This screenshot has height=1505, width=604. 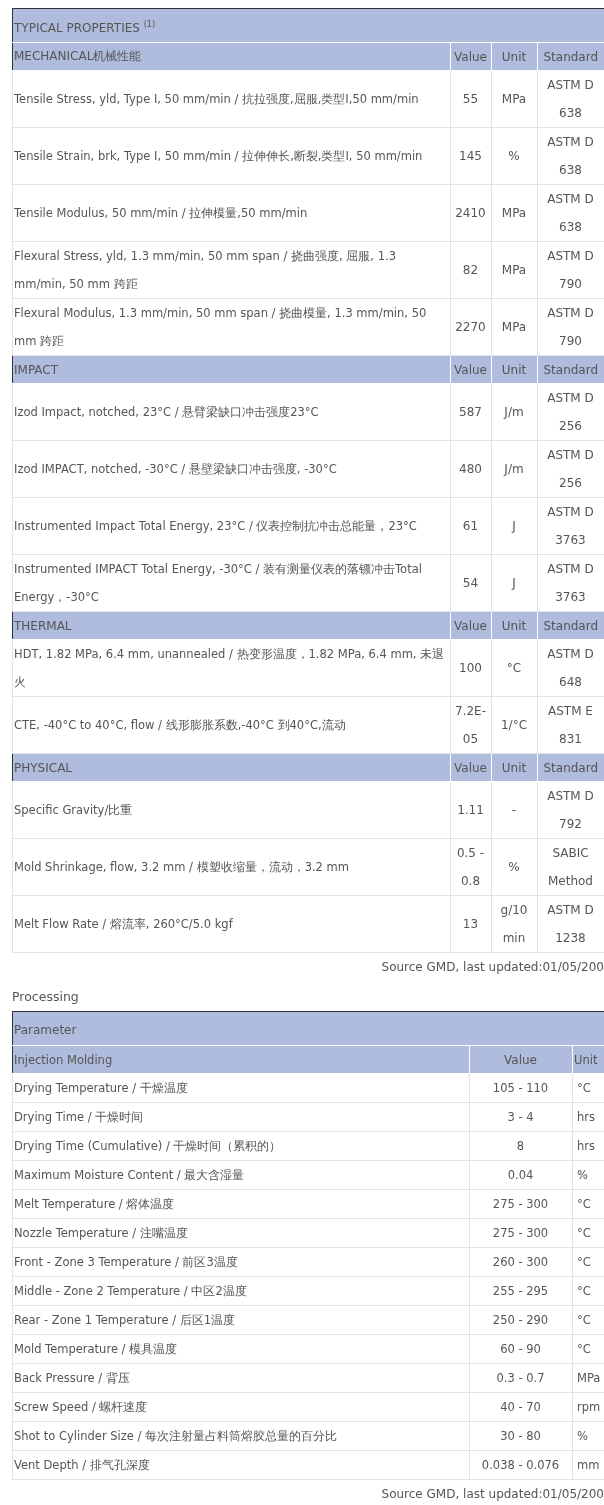 I want to click on parameter-name: Shot to Cylinder Size / 每次注射量占料筒熔胶总量的百分比, so click(x=241, y=1436).